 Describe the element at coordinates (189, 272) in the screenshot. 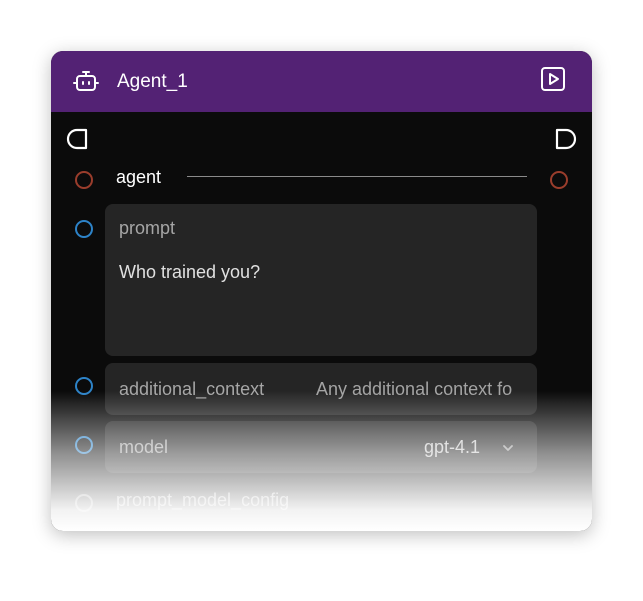

I see `prompt-value: Who trained you?` at that location.